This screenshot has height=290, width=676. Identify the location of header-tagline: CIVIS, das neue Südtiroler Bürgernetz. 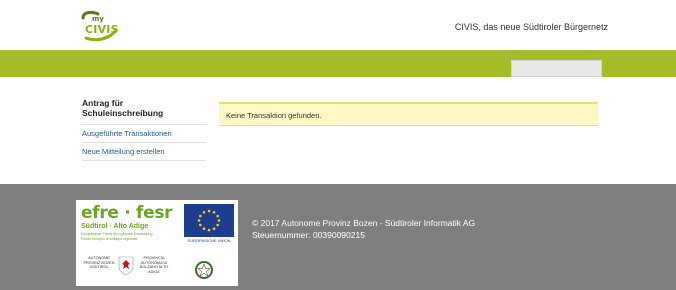
(531, 27).